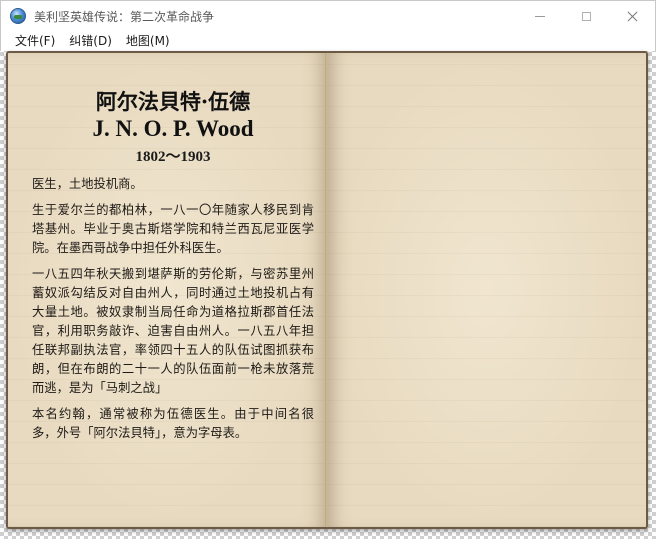 This screenshot has height=539, width=656. What do you see at coordinates (173, 101) in the screenshot?
I see `person-name-chinese: 阿尔法貝特·伍德` at bounding box center [173, 101].